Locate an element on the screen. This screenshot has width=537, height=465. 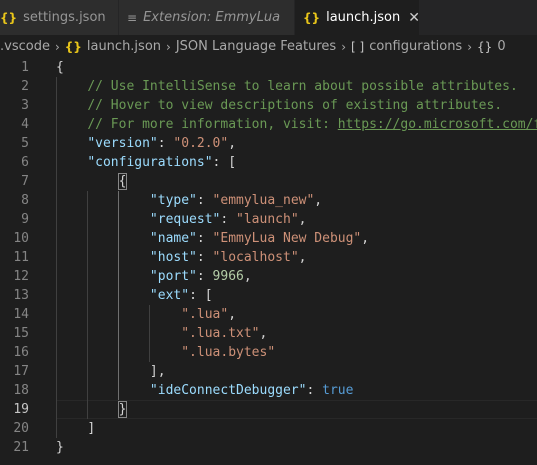
code-line: 6 "configurations": [ is located at coordinates (268, 162).